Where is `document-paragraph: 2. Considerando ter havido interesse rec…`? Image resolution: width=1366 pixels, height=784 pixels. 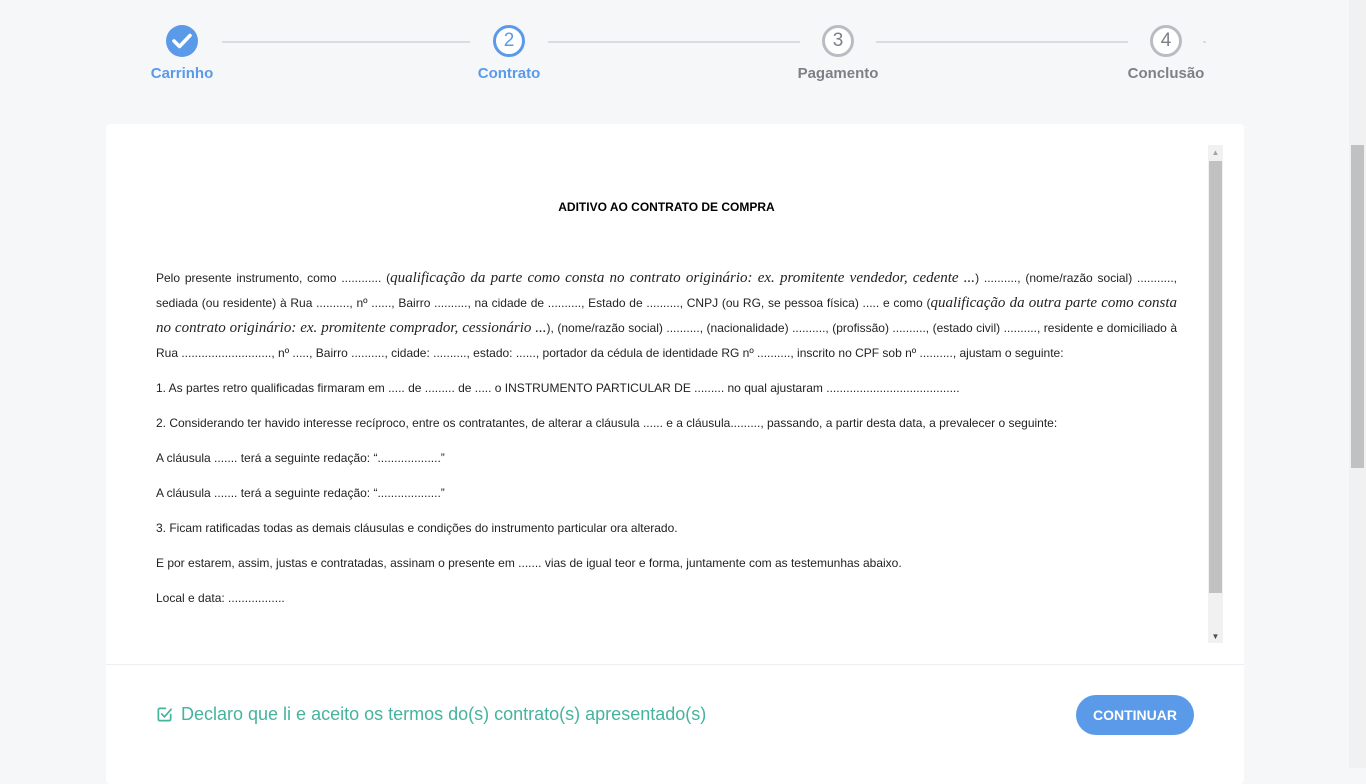
document-paragraph: 2. Considerando ter havido interesse rec… is located at coordinates (607, 423).